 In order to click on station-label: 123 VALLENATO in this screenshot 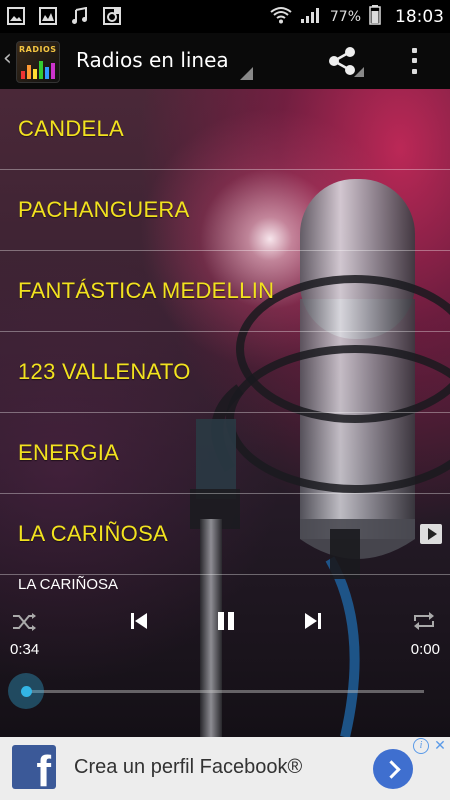, I will do `click(104, 371)`.